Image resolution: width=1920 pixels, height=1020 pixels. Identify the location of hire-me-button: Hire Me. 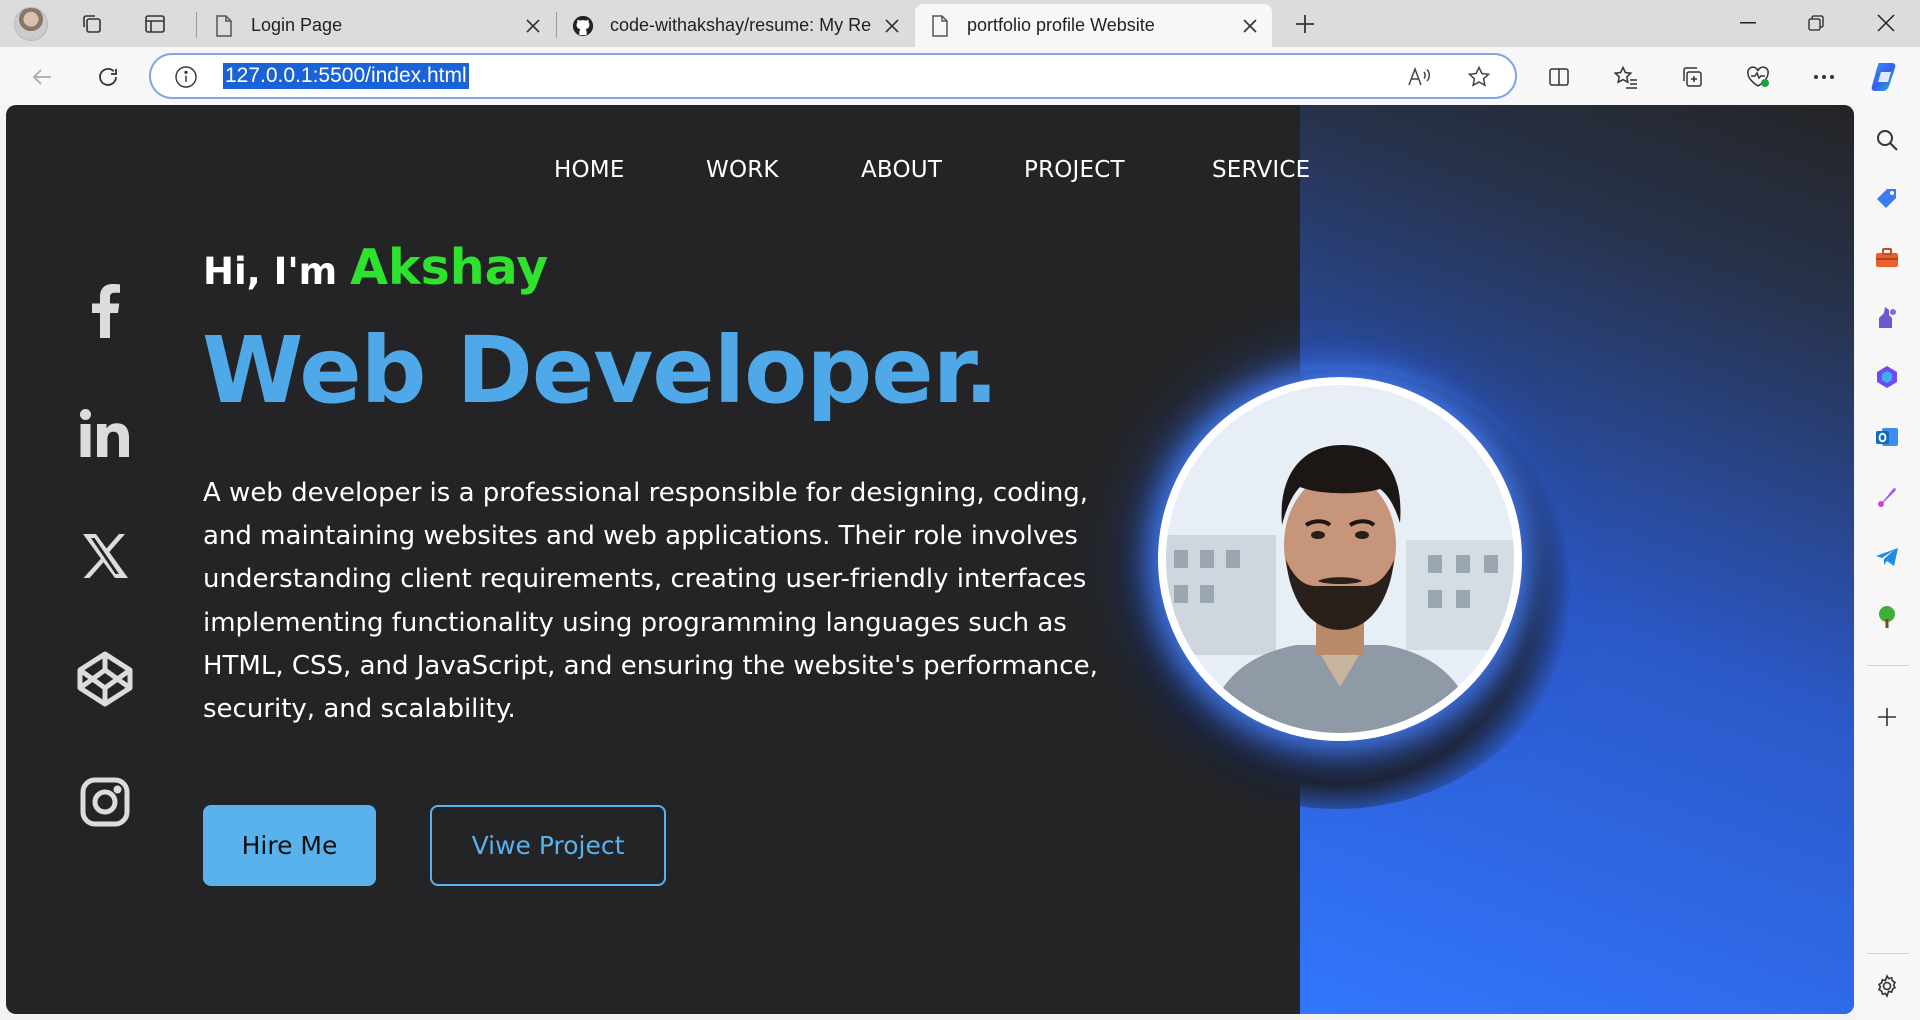
(289, 845).